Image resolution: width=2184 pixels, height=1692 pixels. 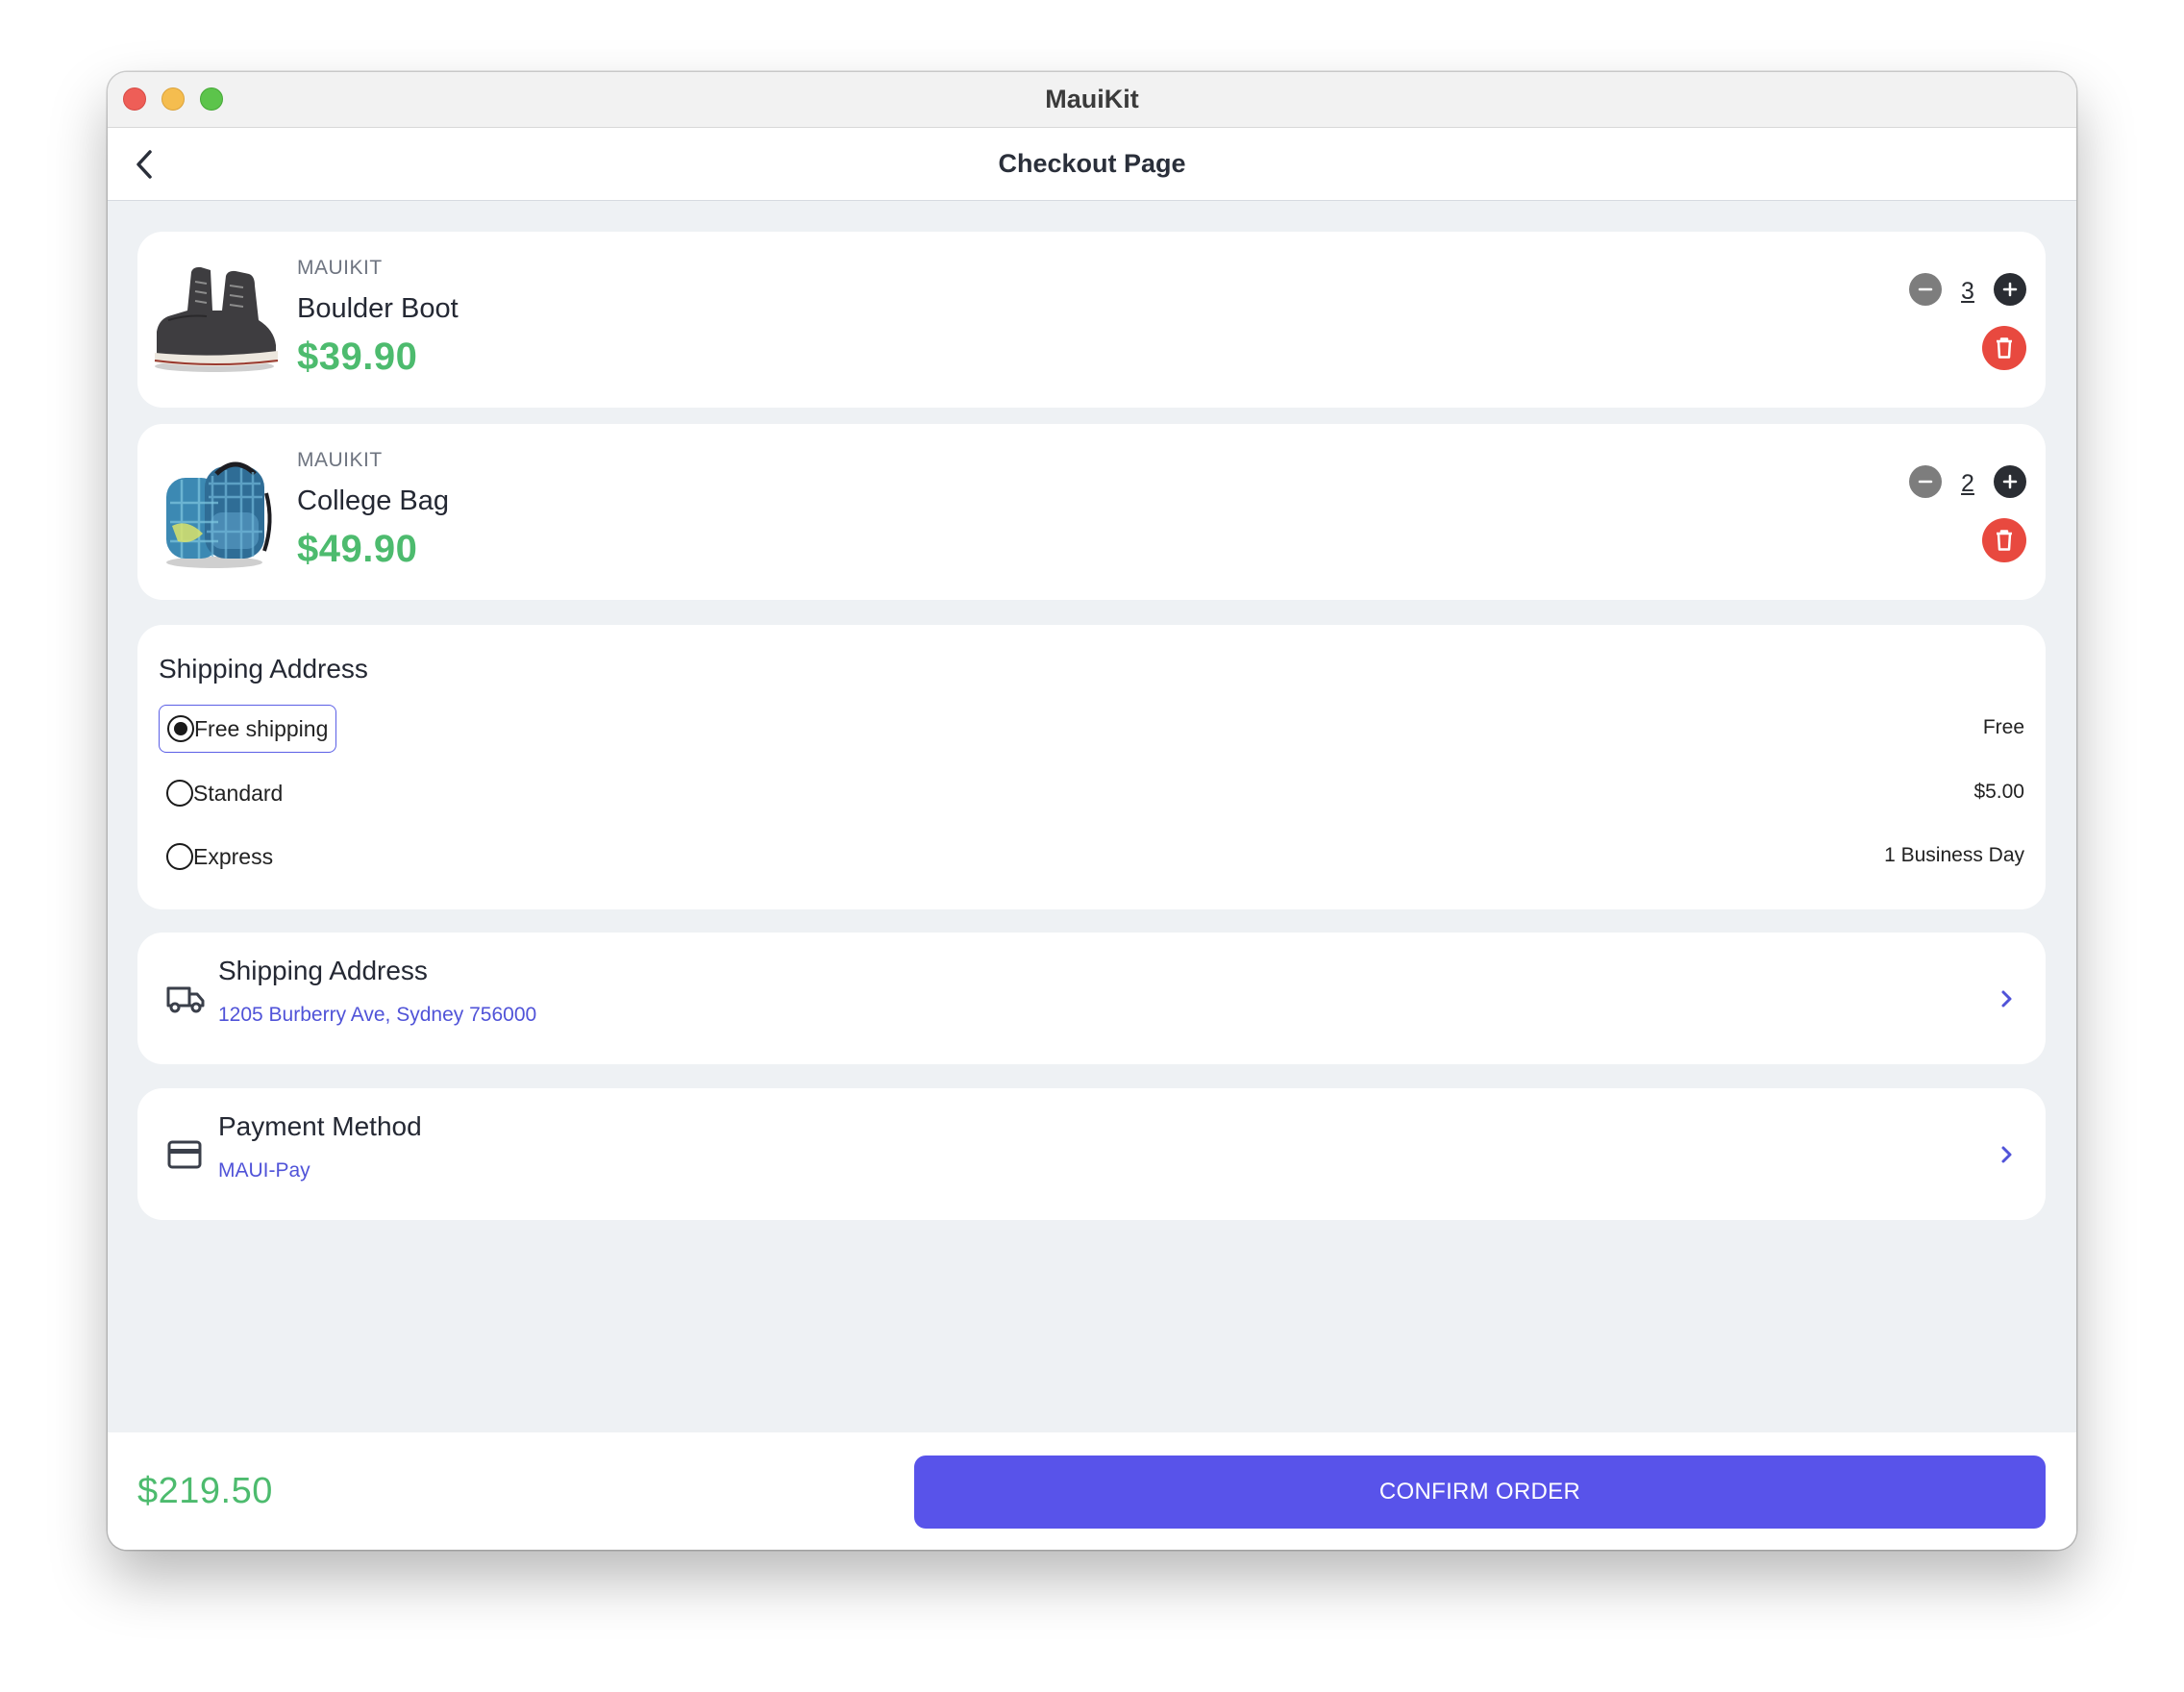 I want to click on payment-method-row: Payment Method MAUI-Pay, so click(x=1092, y=1154).